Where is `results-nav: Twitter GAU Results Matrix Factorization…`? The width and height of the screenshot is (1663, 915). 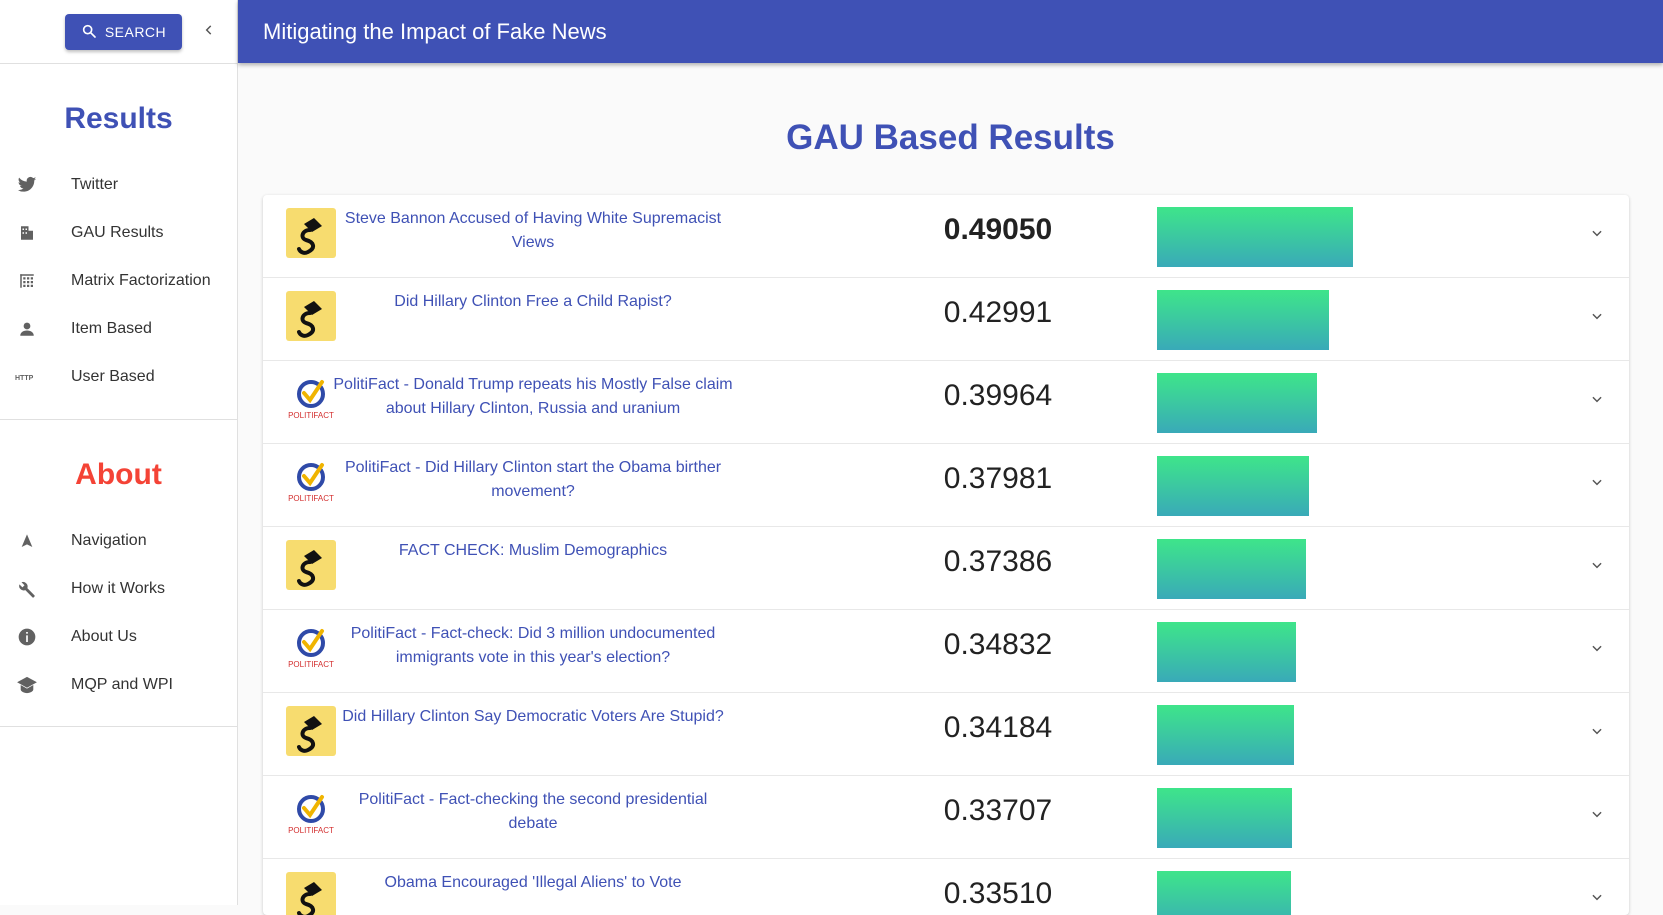 results-nav: Twitter GAU Results Matrix Factorization… is located at coordinates (118, 281).